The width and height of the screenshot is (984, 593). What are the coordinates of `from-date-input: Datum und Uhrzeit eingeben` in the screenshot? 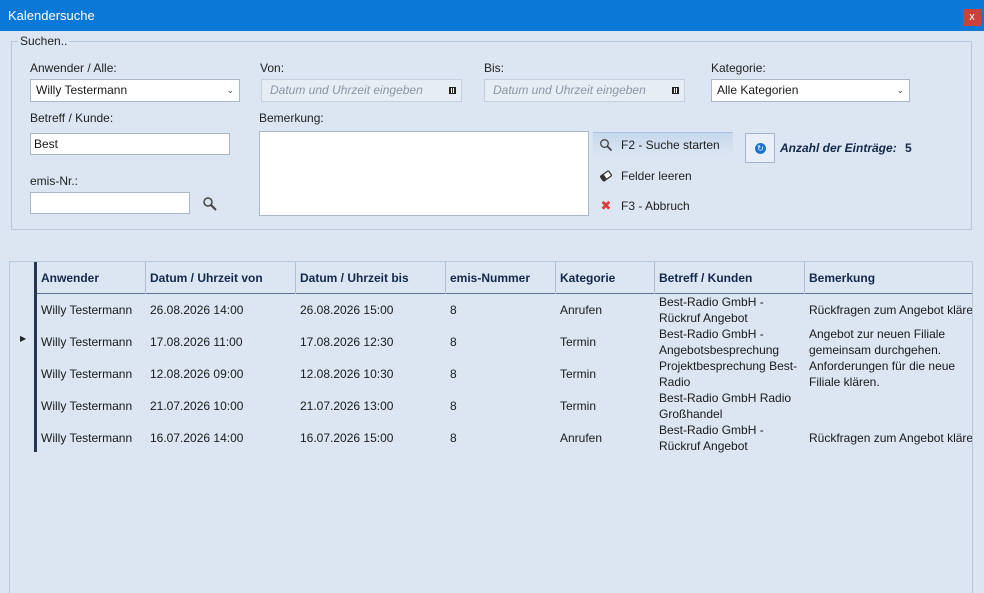 It's located at (361, 90).